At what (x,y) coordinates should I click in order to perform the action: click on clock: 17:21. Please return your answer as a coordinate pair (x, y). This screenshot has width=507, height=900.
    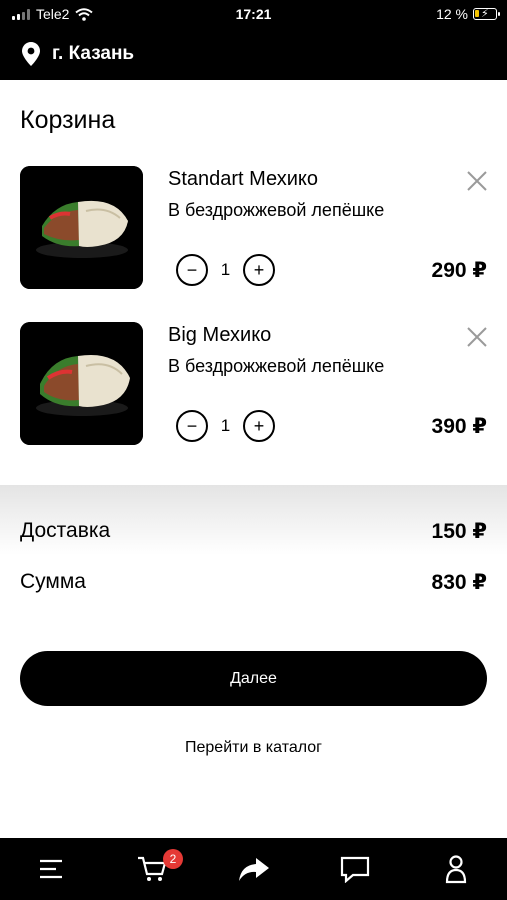
    Looking at the image, I should click on (253, 14).